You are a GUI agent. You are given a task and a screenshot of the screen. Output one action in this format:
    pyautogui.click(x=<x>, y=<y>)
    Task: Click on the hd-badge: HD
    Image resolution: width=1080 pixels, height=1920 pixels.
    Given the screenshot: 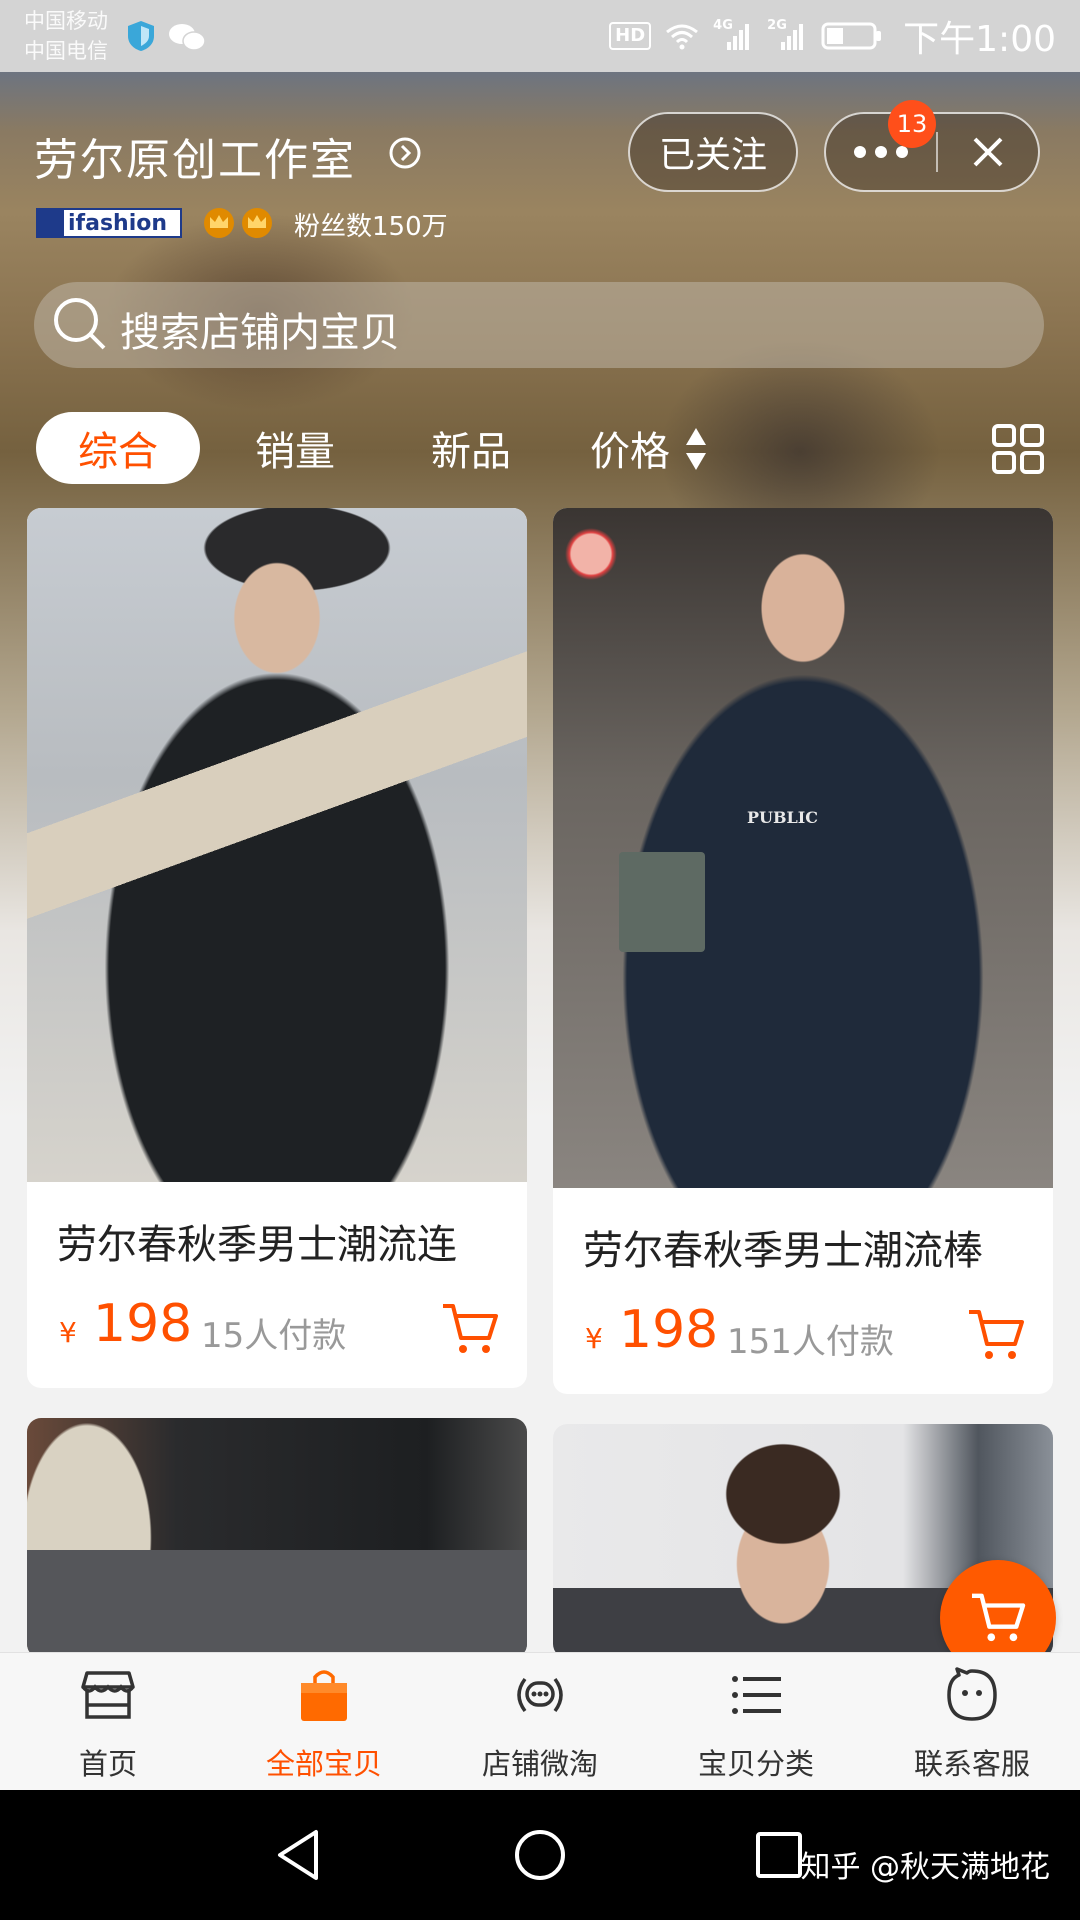 What is the action you would take?
    pyautogui.click(x=630, y=36)
    